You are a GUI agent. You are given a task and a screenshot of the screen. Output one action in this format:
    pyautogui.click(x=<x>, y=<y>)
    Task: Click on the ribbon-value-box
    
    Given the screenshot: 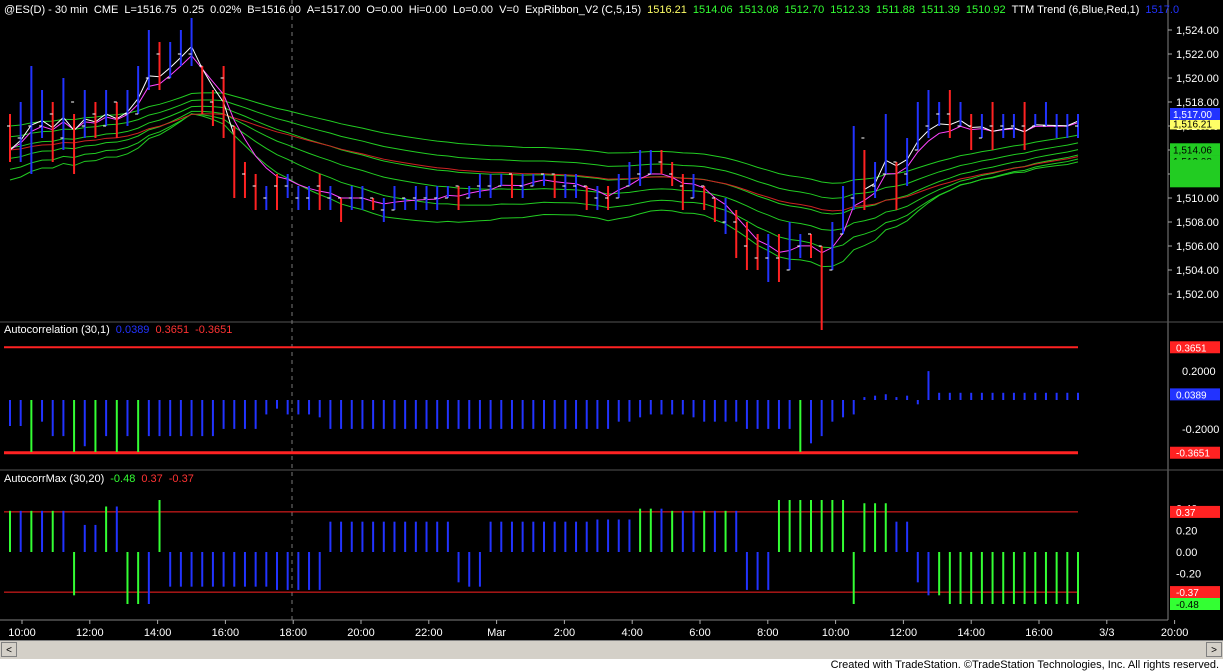 What is the action you would take?
    pyautogui.click(x=1195, y=181)
    